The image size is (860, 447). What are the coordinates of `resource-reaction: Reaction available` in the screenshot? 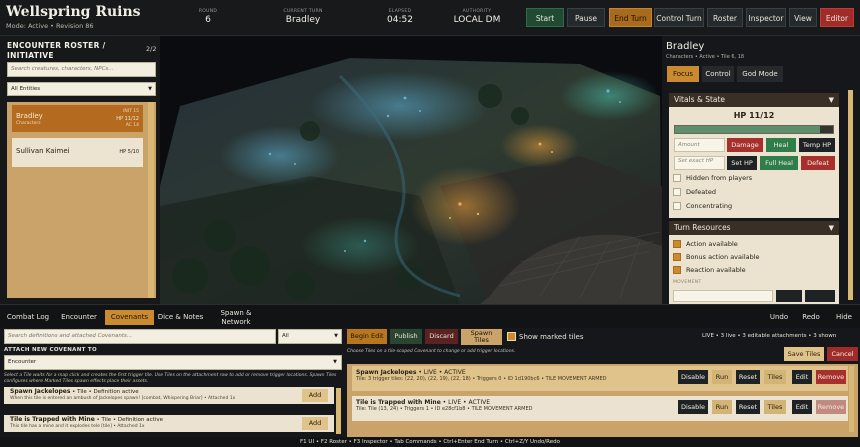 It's located at (709, 270).